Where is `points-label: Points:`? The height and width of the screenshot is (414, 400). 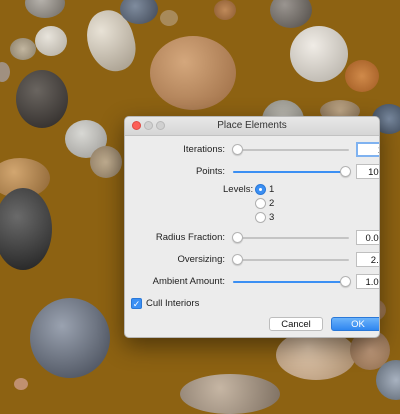 points-label: Points: is located at coordinates (210, 171).